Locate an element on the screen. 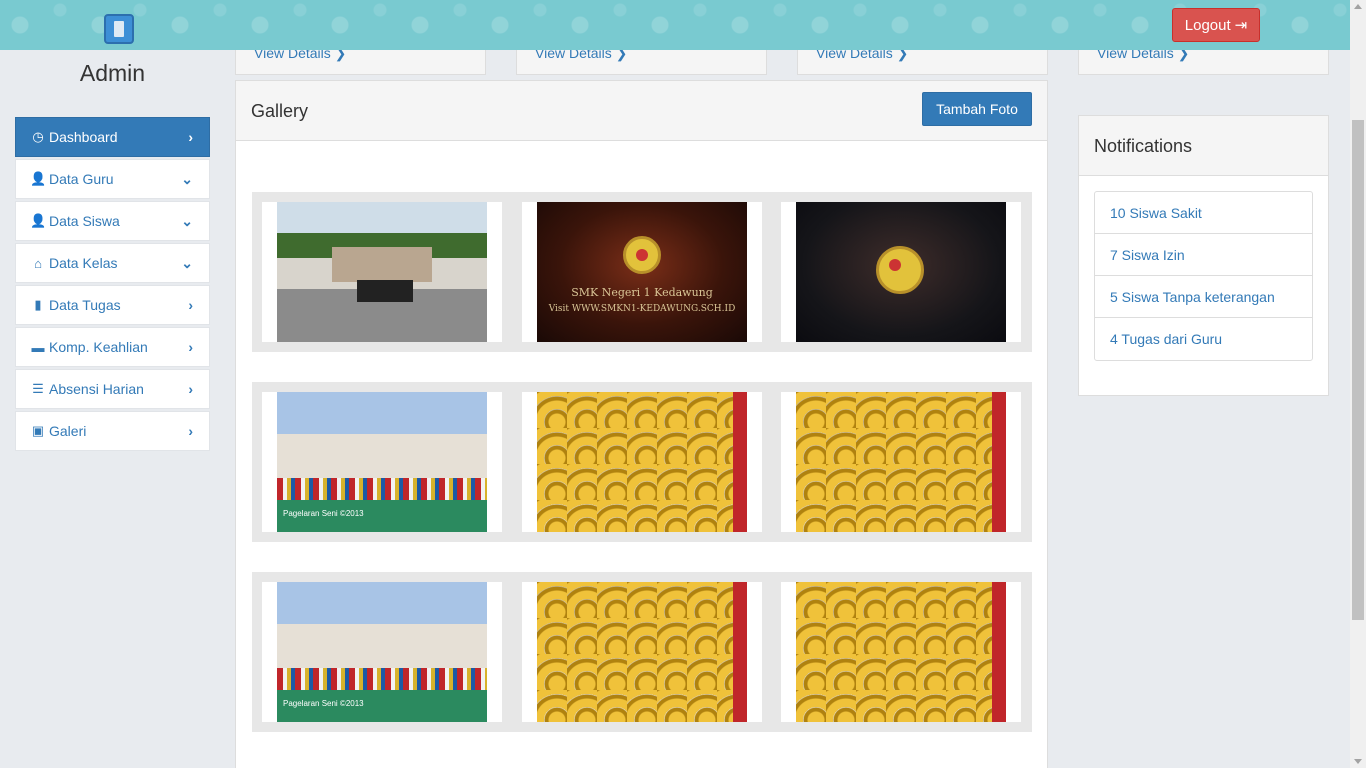 The image size is (1366, 768). notifications-title: Notifications is located at coordinates (1143, 146).